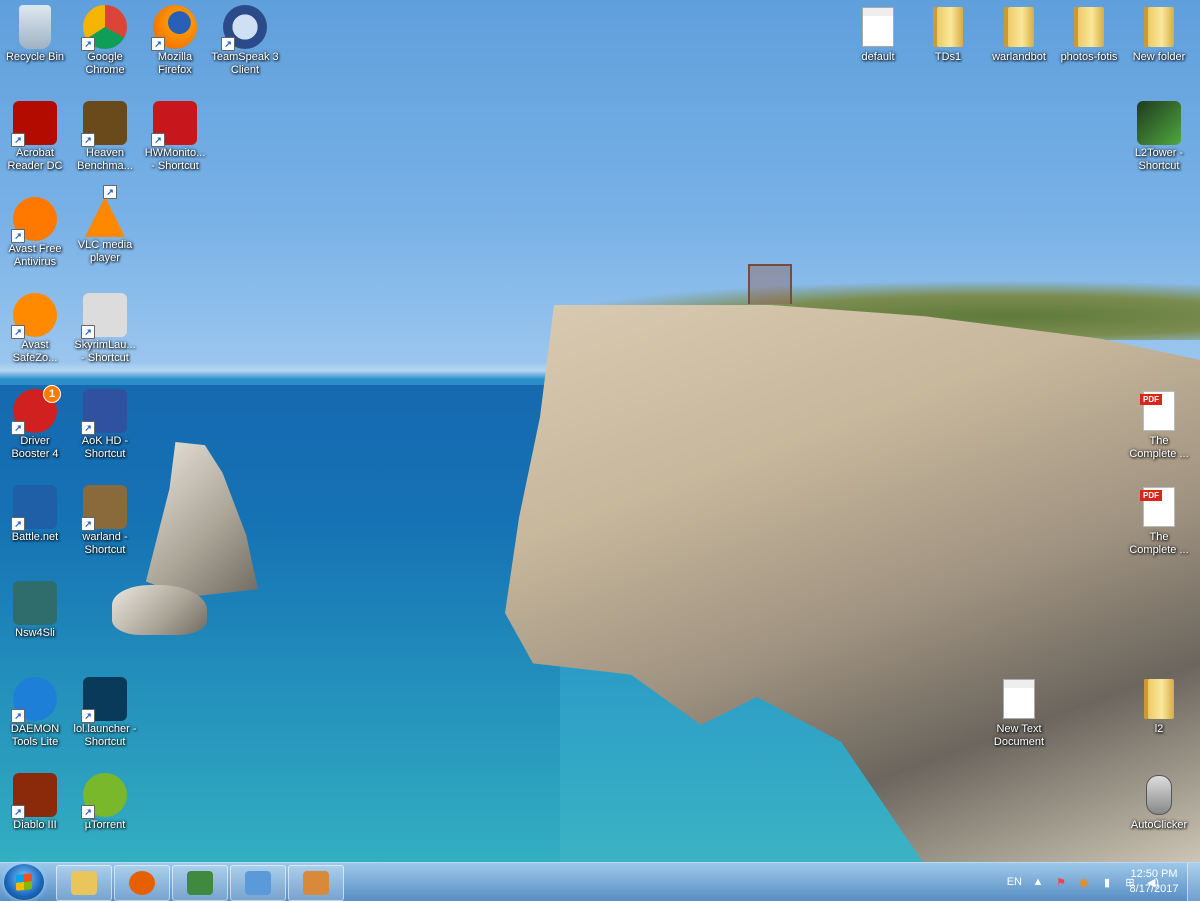  What do you see at coordinates (1084, 882) in the screenshot?
I see `avast-tray-icon: ◉` at bounding box center [1084, 882].